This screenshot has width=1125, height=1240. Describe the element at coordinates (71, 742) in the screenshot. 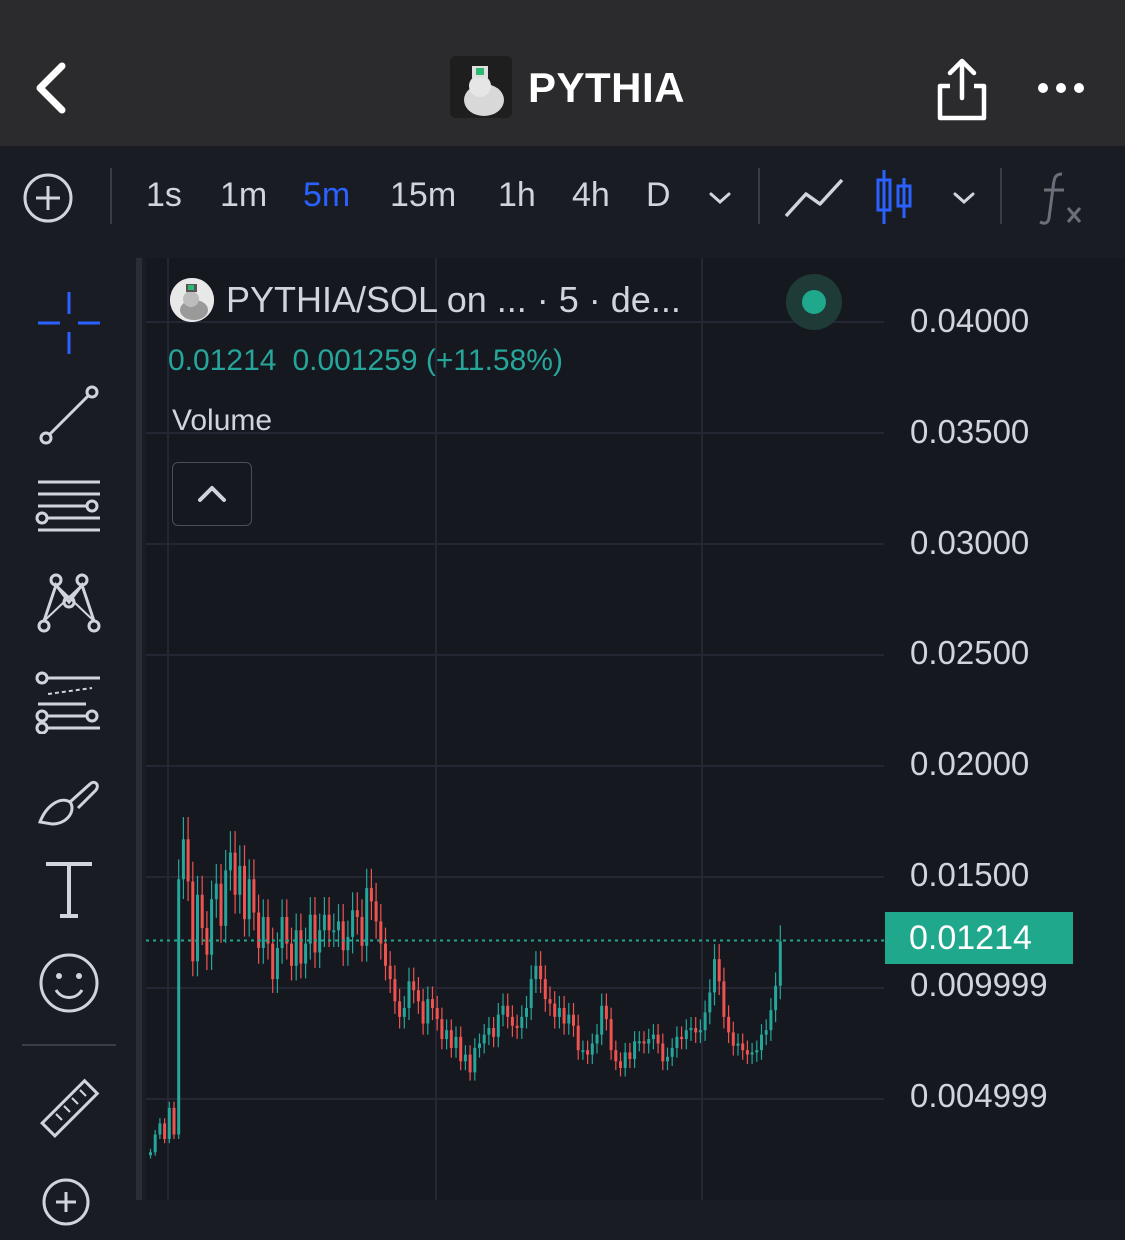

I see `drawing-tools-sidebar` at that location.